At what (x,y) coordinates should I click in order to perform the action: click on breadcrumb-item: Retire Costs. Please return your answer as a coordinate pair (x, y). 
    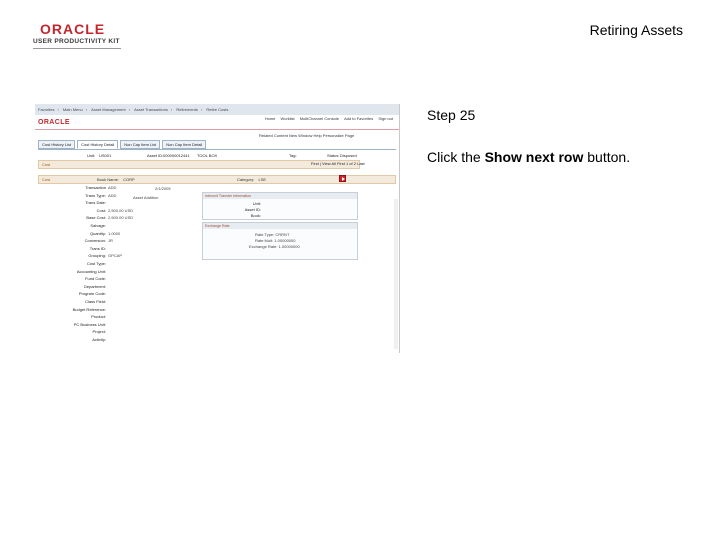
    Looking at the image, I should click on (217, 109).